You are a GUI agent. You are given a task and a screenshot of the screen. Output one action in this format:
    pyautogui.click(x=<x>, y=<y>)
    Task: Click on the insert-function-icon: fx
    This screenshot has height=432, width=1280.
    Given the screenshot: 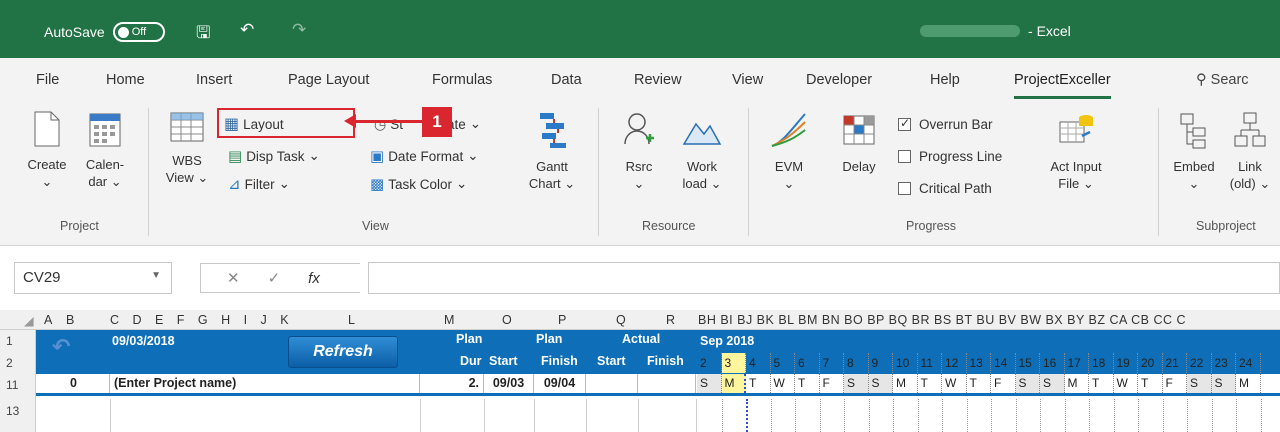 What is the action you would take?
    pyautogui.click(x=314, y=278)
    